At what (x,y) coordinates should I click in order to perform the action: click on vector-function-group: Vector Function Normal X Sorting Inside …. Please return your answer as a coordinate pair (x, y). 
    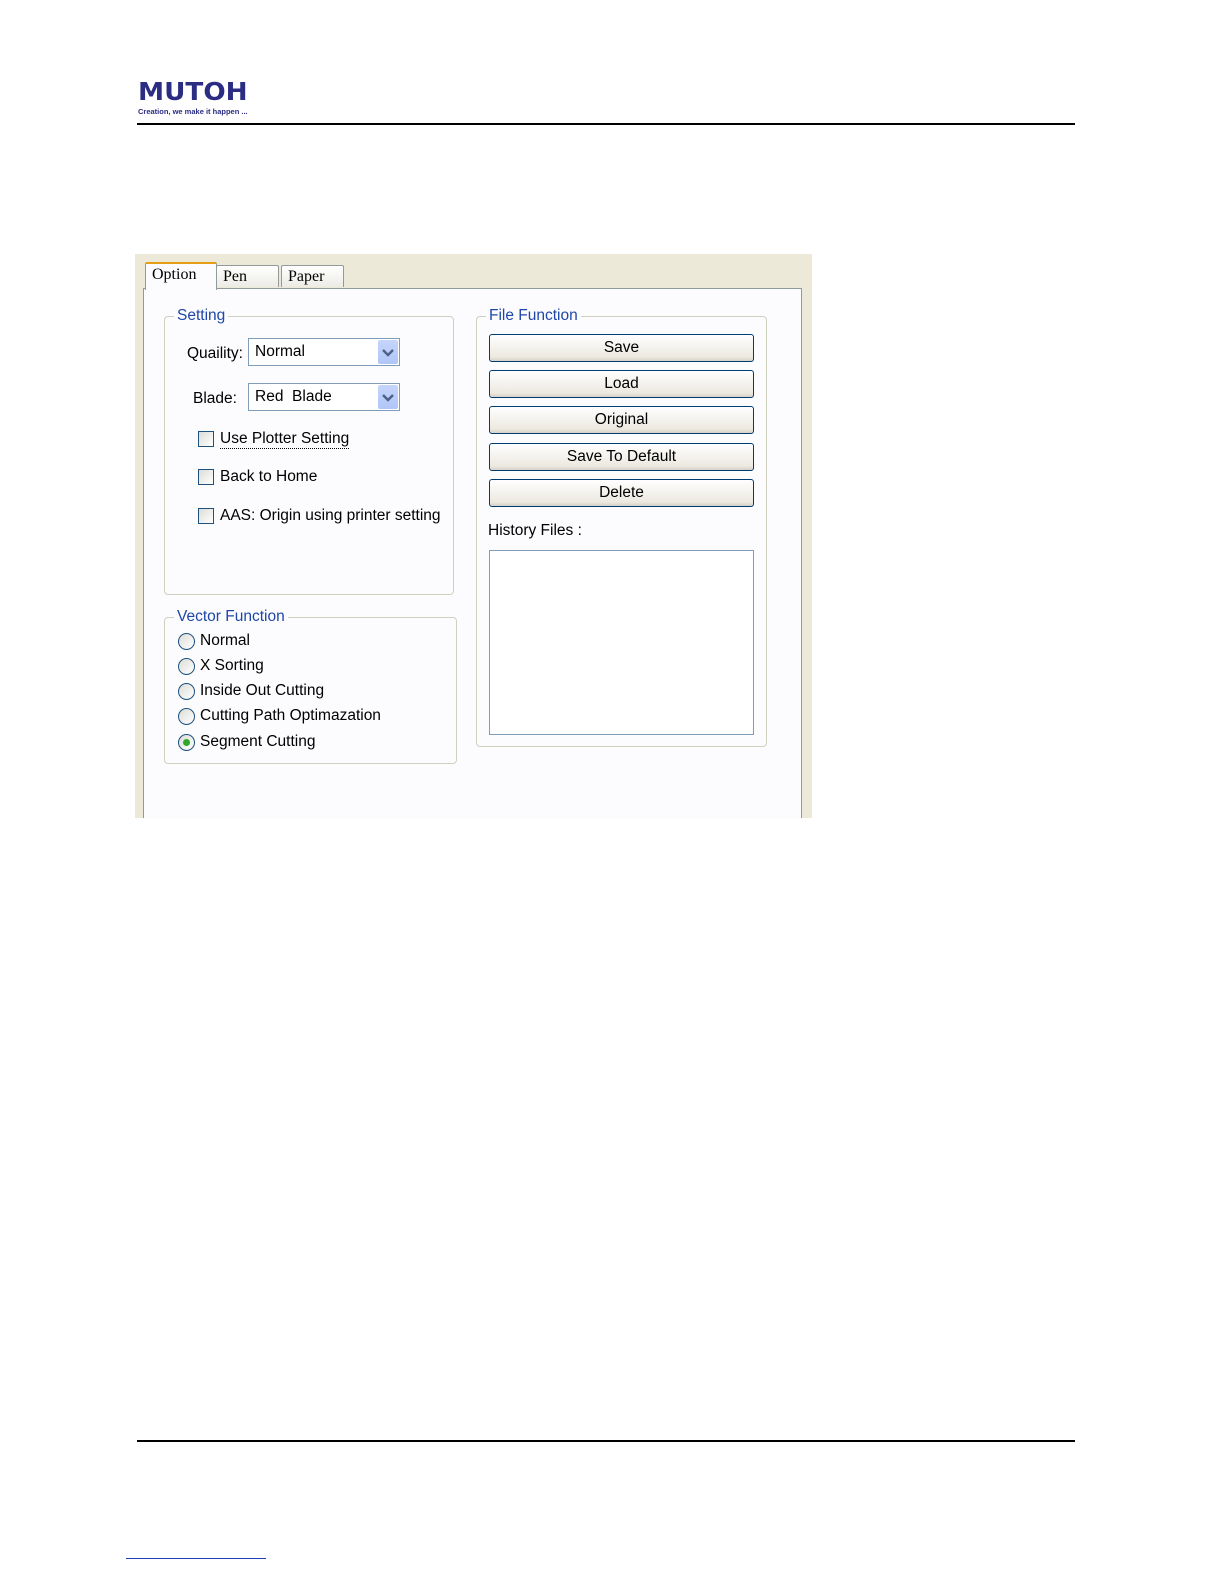
    Looking at the image, I should click on (310, 686).